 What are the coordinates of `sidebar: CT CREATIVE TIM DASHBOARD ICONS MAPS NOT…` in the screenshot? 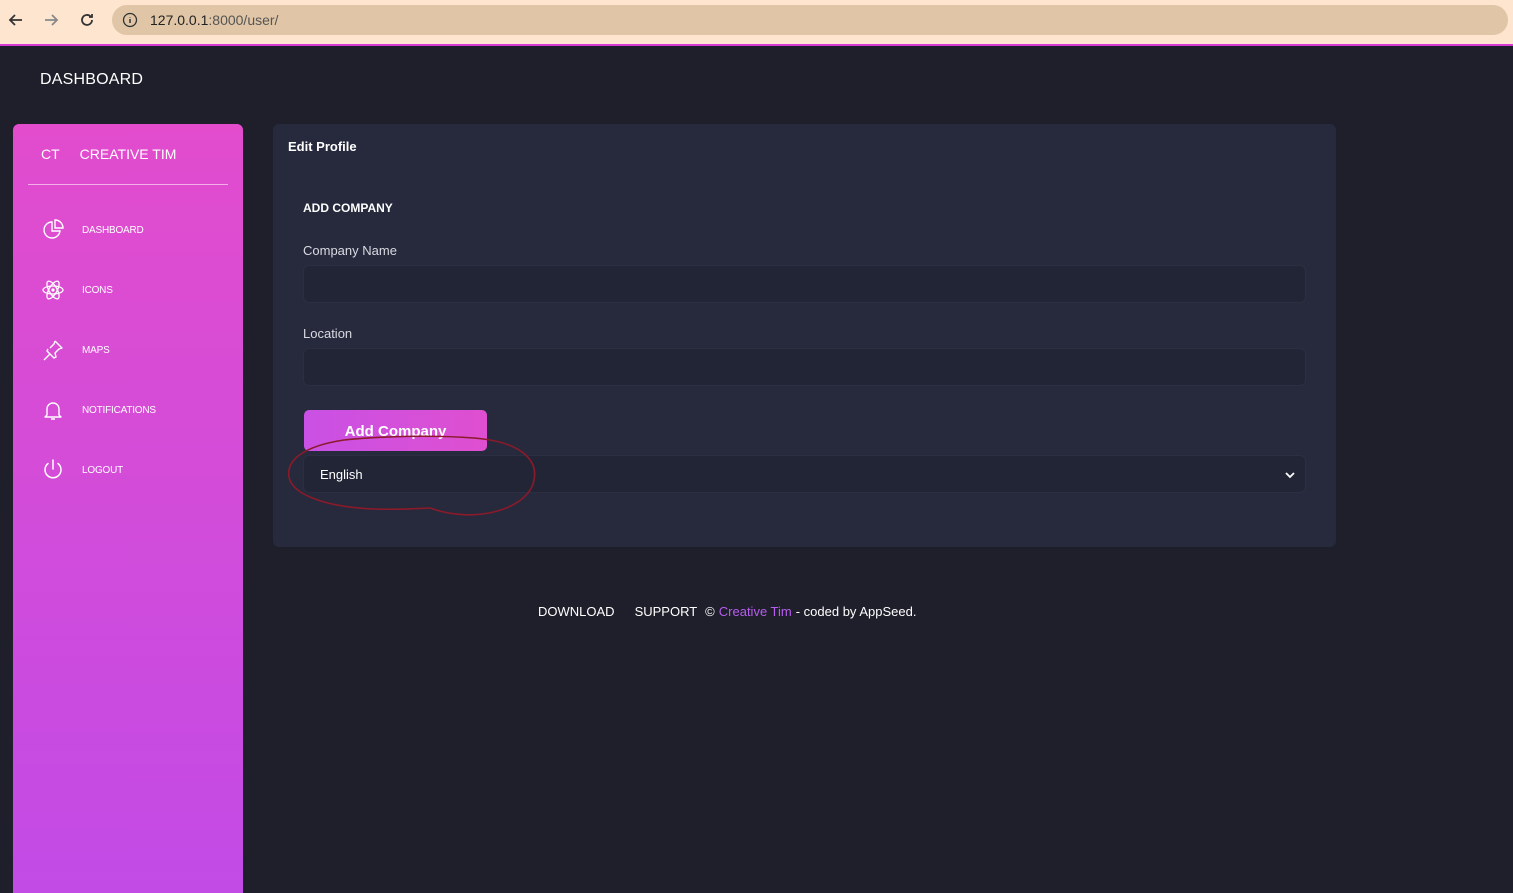 It's located at (128, 508).